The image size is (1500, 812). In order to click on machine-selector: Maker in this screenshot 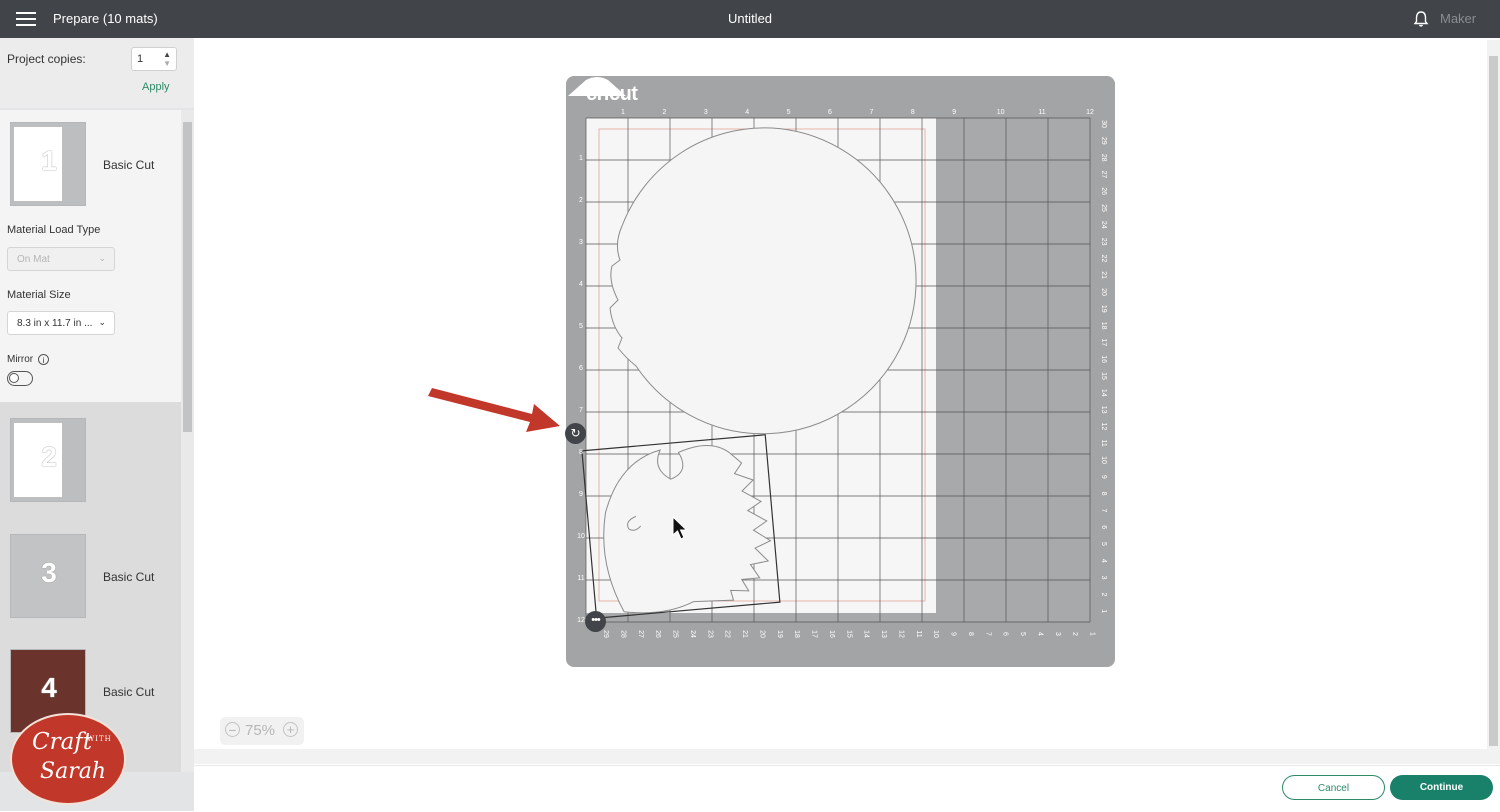, I will do `click(1458, 18)`.